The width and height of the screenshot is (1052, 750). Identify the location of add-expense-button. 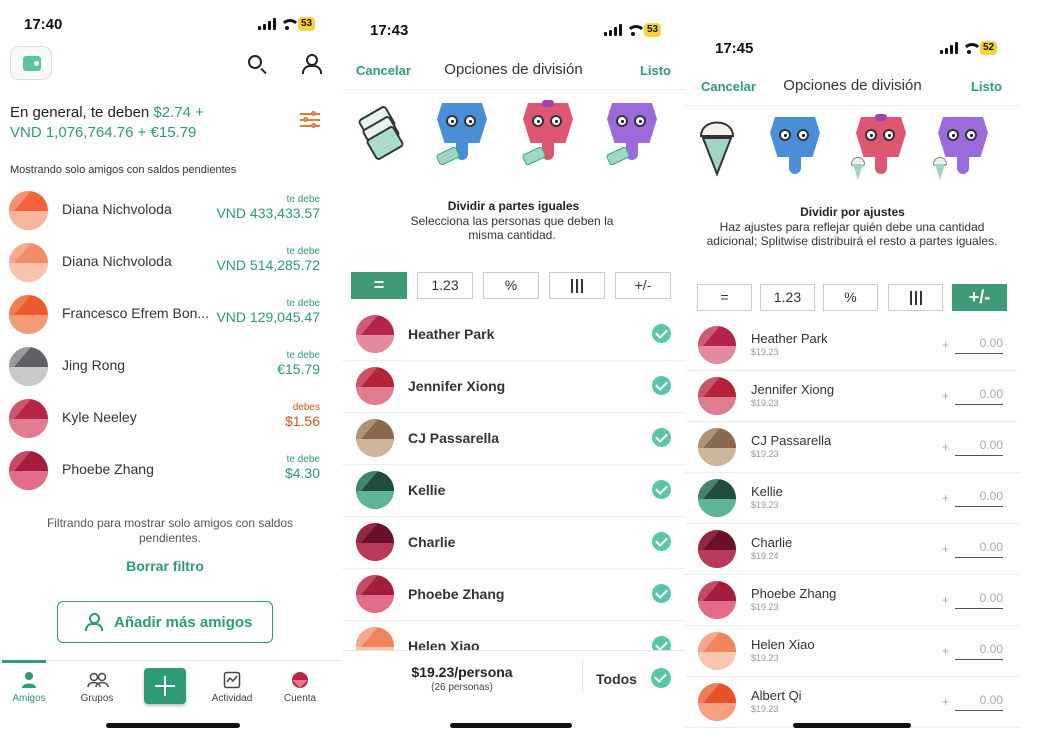
(165, 686).